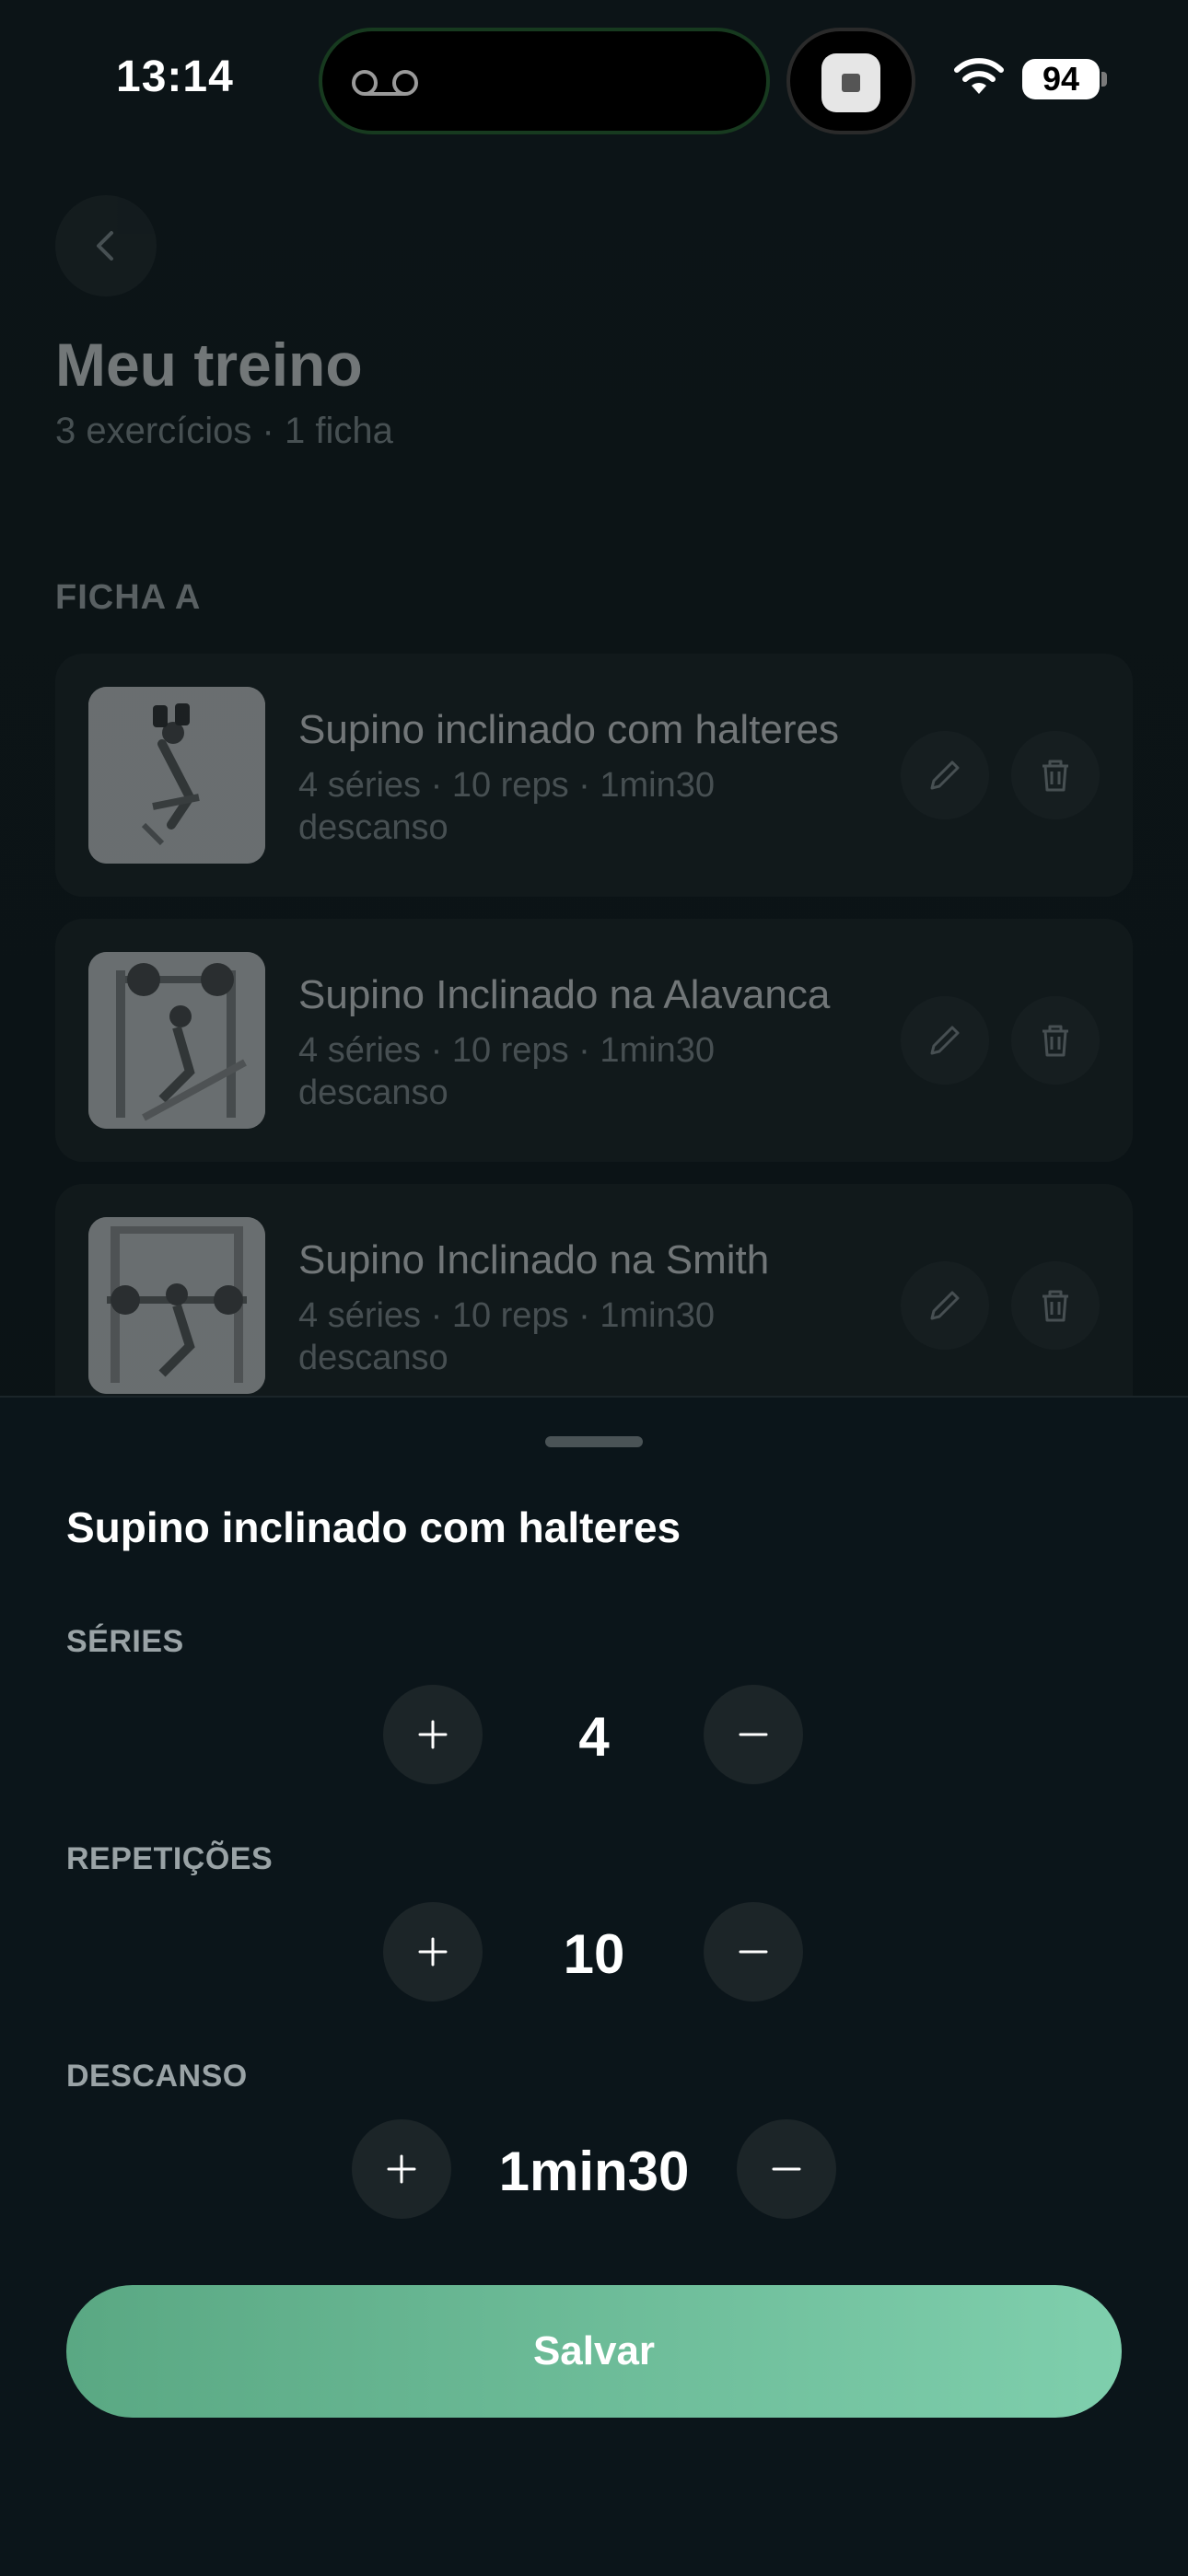 The image size is (1188, 2576). Describe the element at coordinates (373, 1527) in the screenshot. I see `sheet-title: Supino inclinado com halteres` at that location.